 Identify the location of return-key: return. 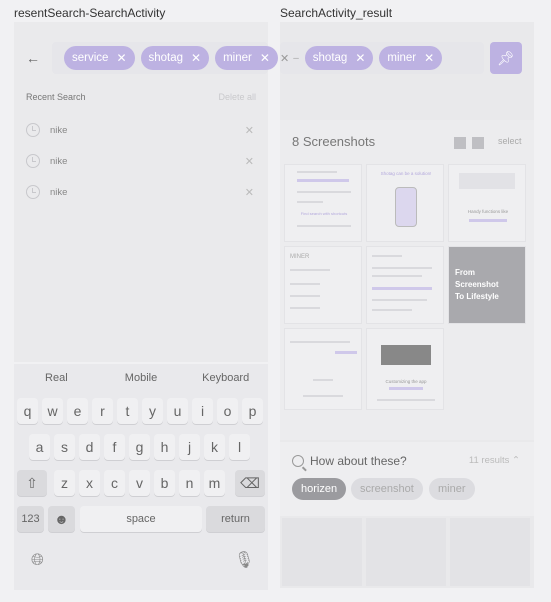
(235, 519).